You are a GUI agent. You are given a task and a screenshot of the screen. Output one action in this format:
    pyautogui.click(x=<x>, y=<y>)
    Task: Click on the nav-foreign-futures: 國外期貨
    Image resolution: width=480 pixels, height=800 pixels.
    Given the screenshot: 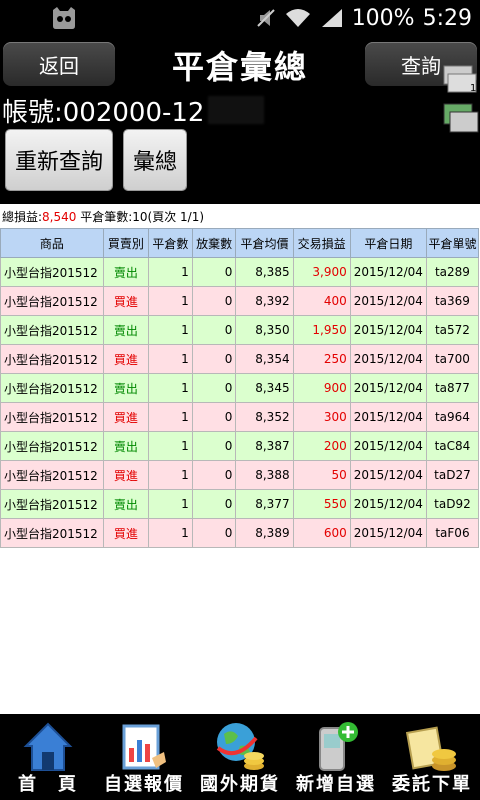 What is the action you would take?
    pyautogui.click(x=240, y=757)
    